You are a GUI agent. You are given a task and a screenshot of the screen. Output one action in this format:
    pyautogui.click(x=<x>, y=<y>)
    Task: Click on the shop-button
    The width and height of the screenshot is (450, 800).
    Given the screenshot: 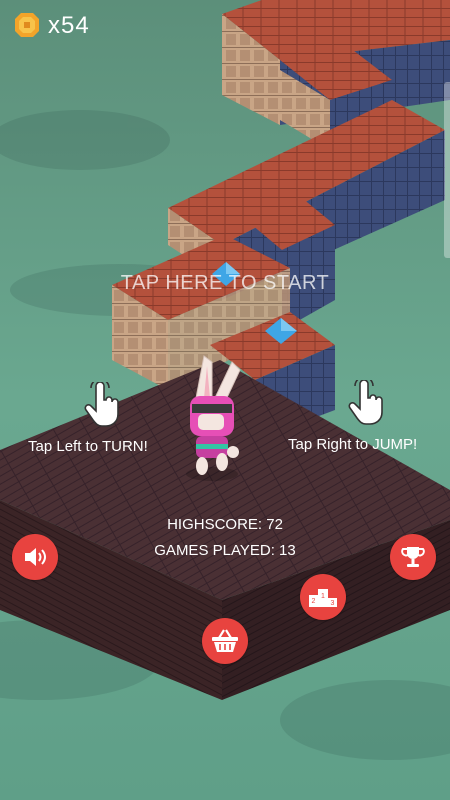 What is the action you would take?
    pyautogui.click(x=225, y=641)
    